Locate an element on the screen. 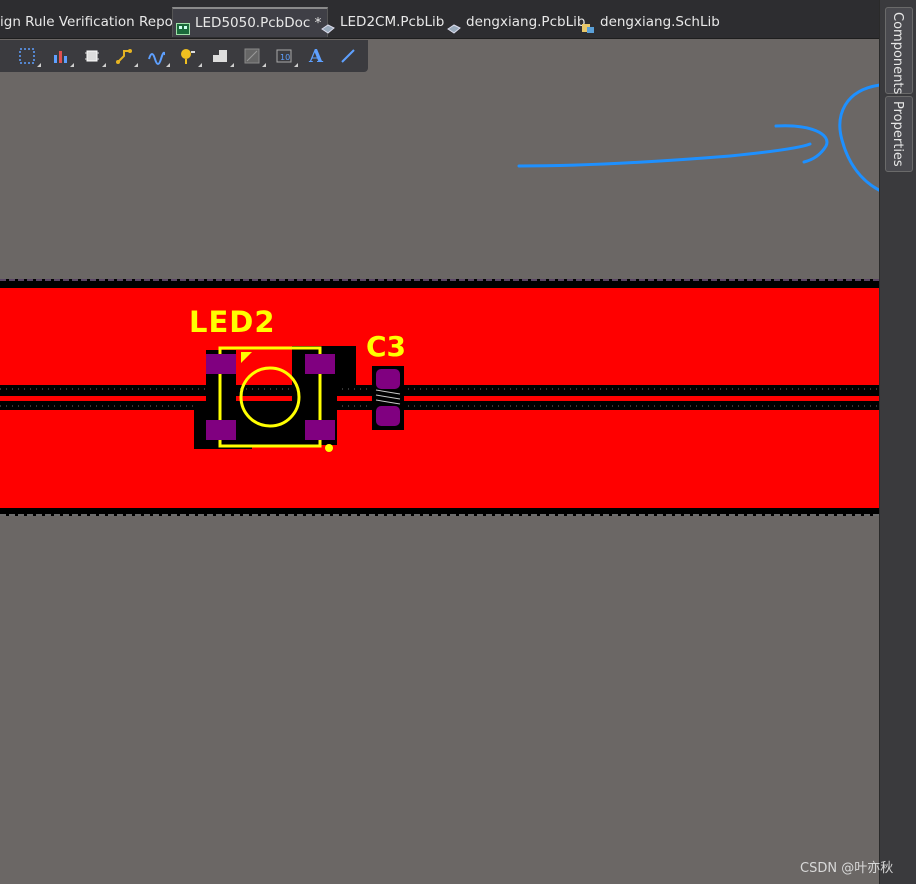 Image resolution: width=916 pixels, height=884 pixels. region-icon is located at coordinates (253, 56).